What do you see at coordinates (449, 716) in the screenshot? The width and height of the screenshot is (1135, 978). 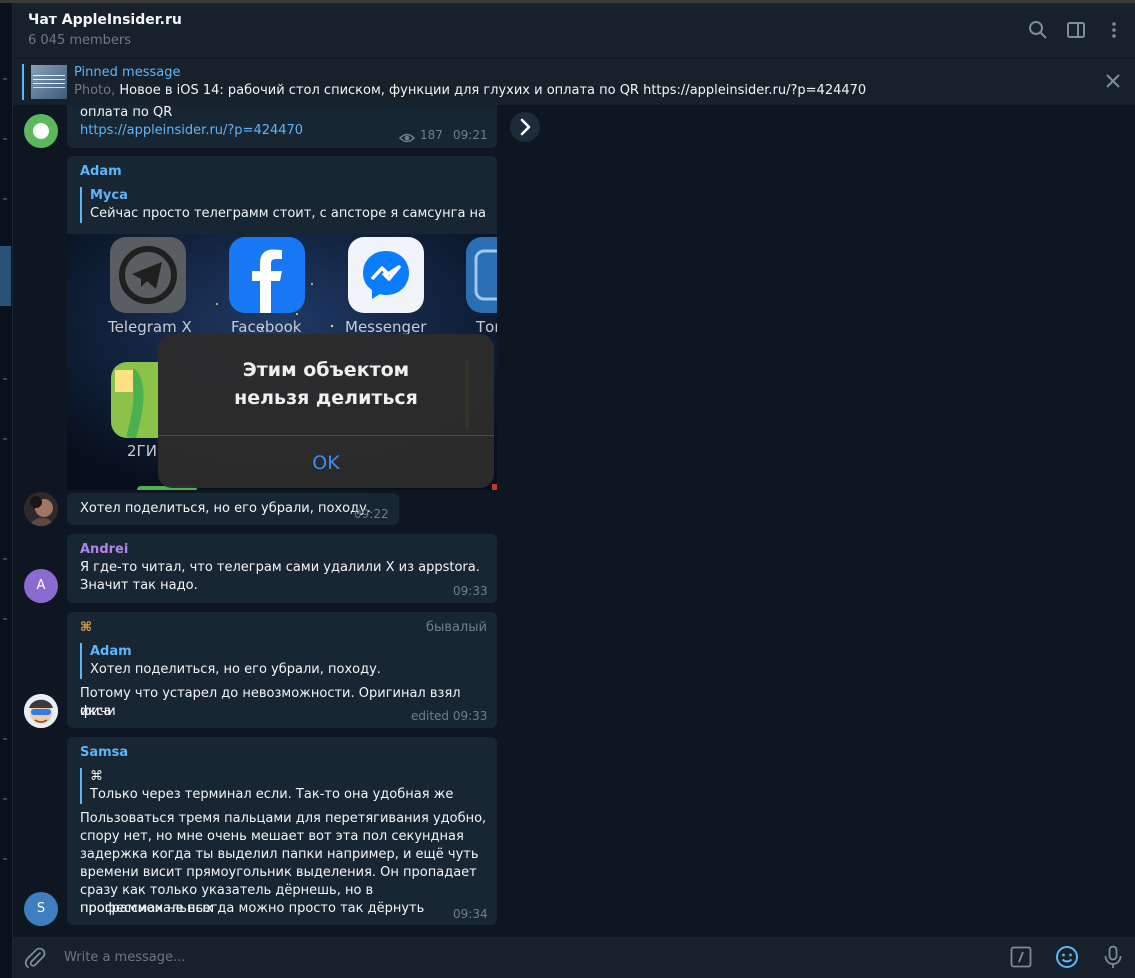 I see `message-time: edited 09:33` at bounding box center [449, 716].